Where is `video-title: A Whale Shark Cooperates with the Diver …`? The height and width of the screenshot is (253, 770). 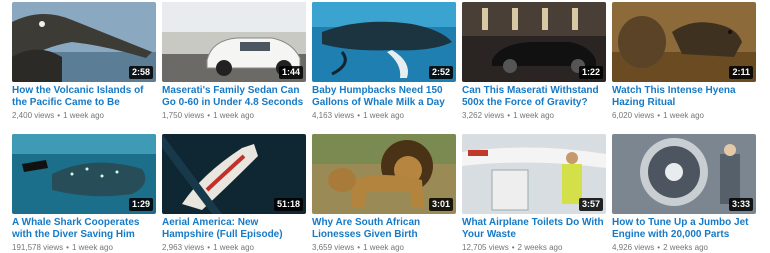 video-title: A Whale Shark Cooperates with the Diver … is located at coordinates (85, 229).